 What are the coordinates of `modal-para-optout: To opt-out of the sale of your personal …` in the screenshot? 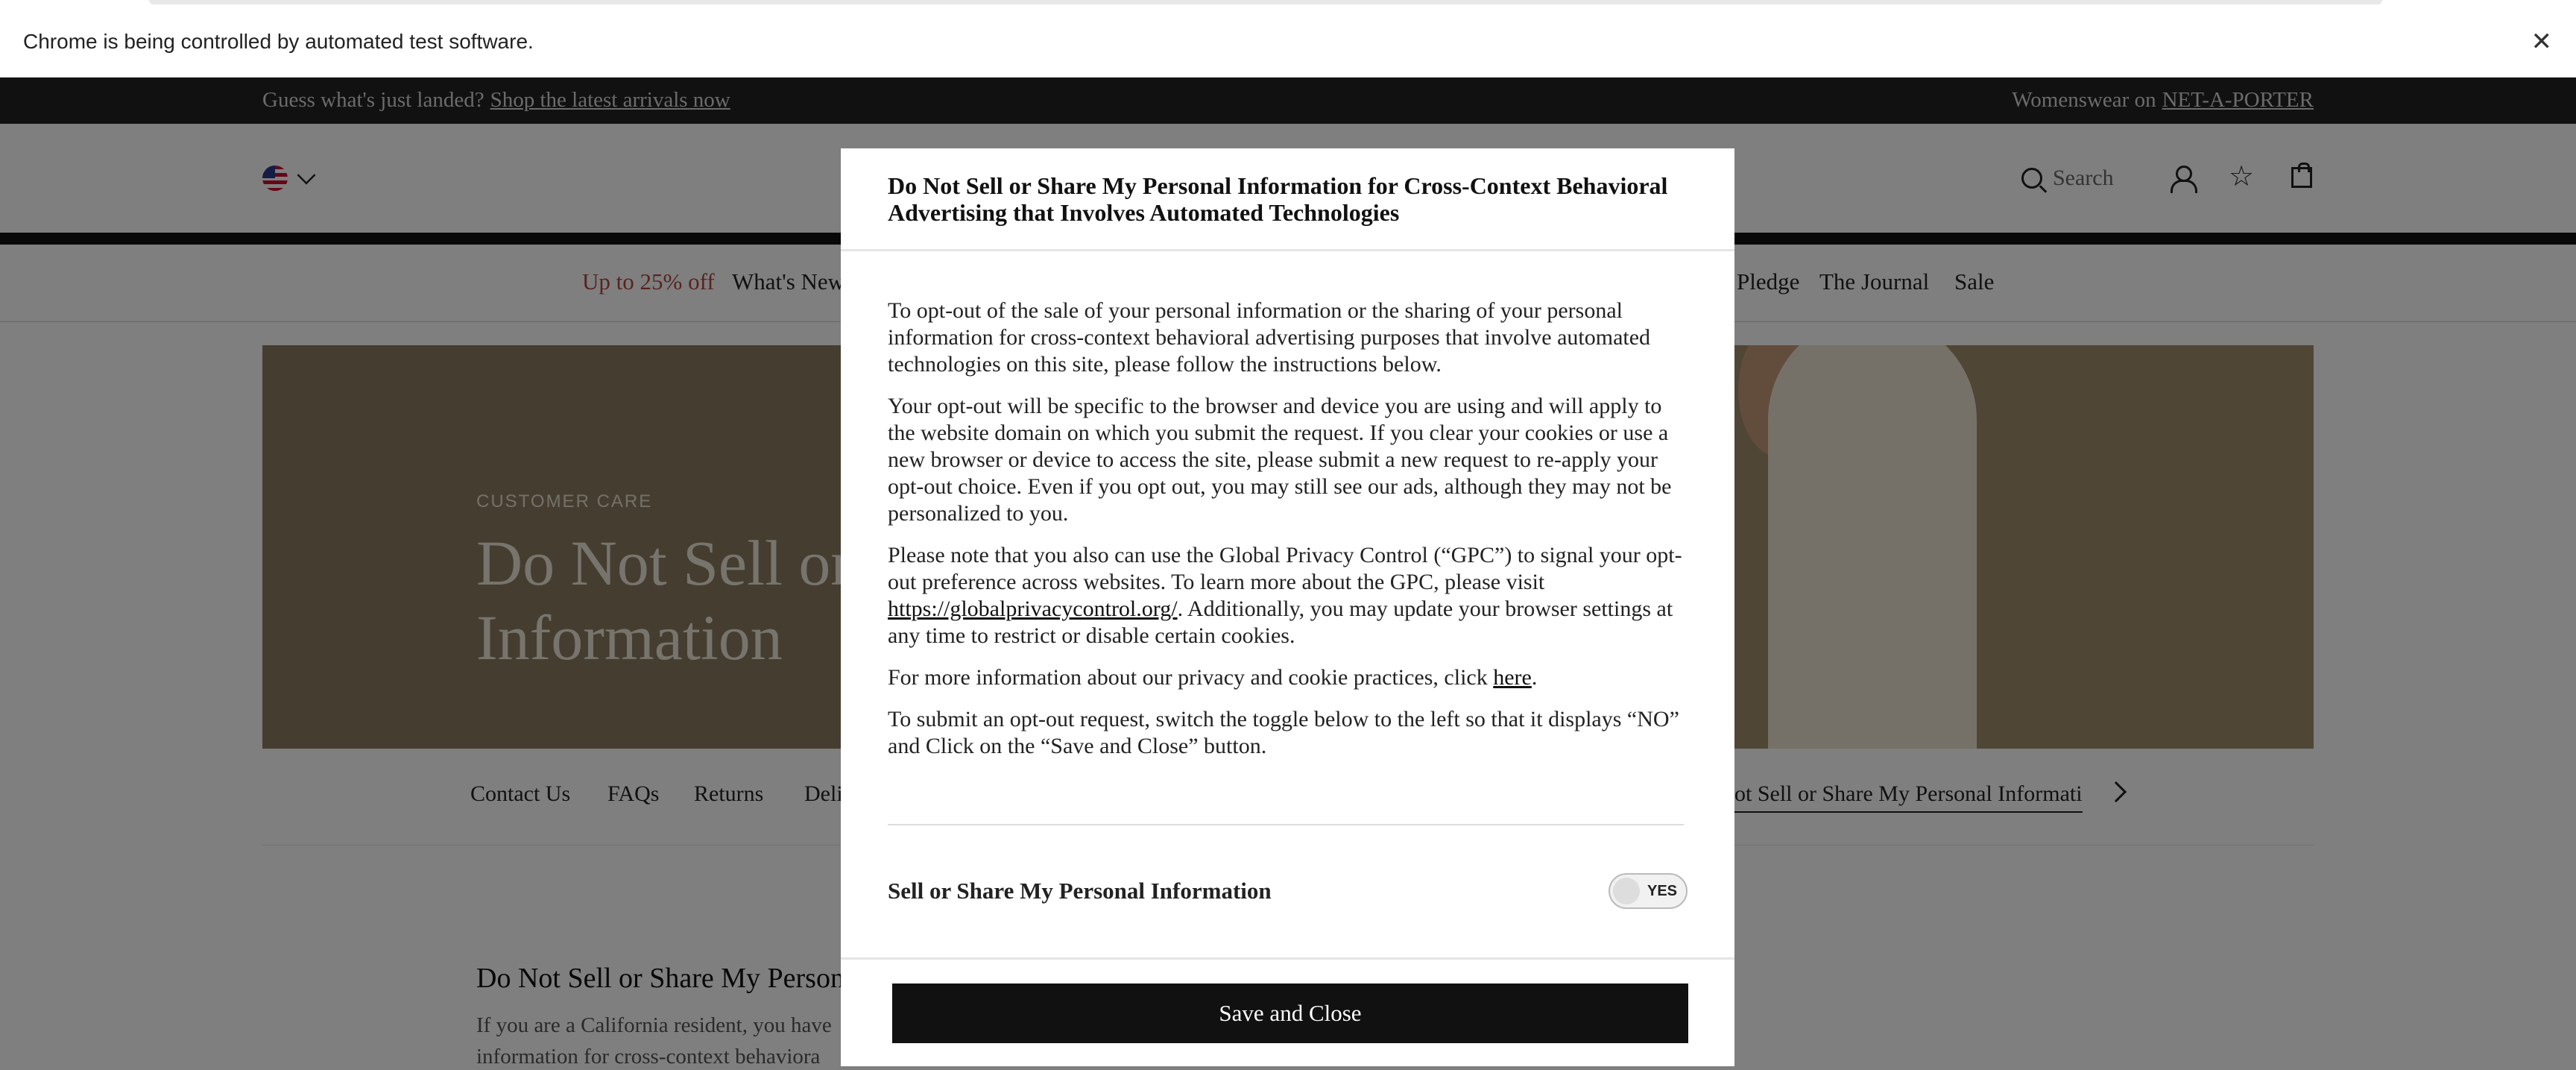 It's located at (1269, 337).